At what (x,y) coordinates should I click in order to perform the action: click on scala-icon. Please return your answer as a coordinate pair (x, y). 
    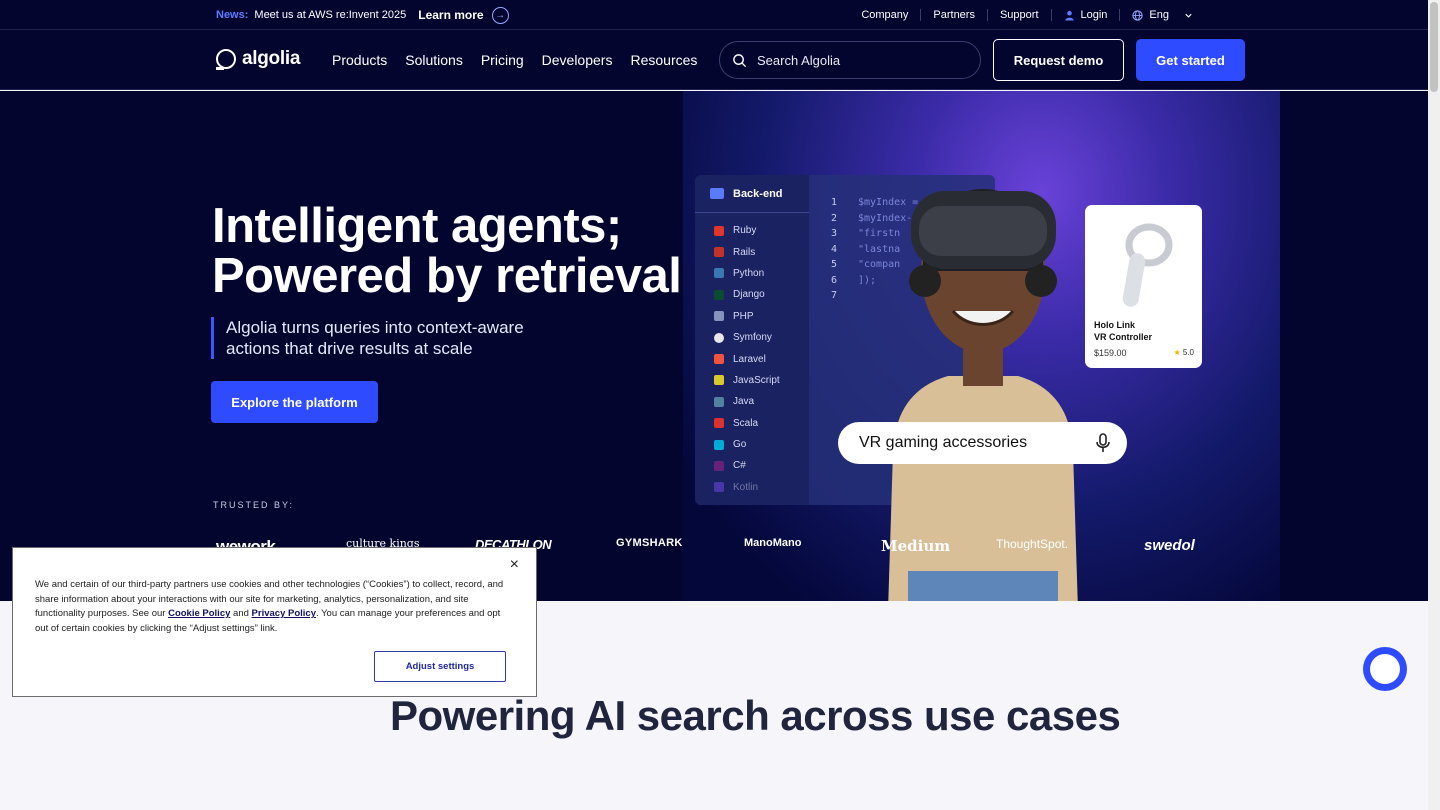
    Looking at the image, I should click on (719, 423).